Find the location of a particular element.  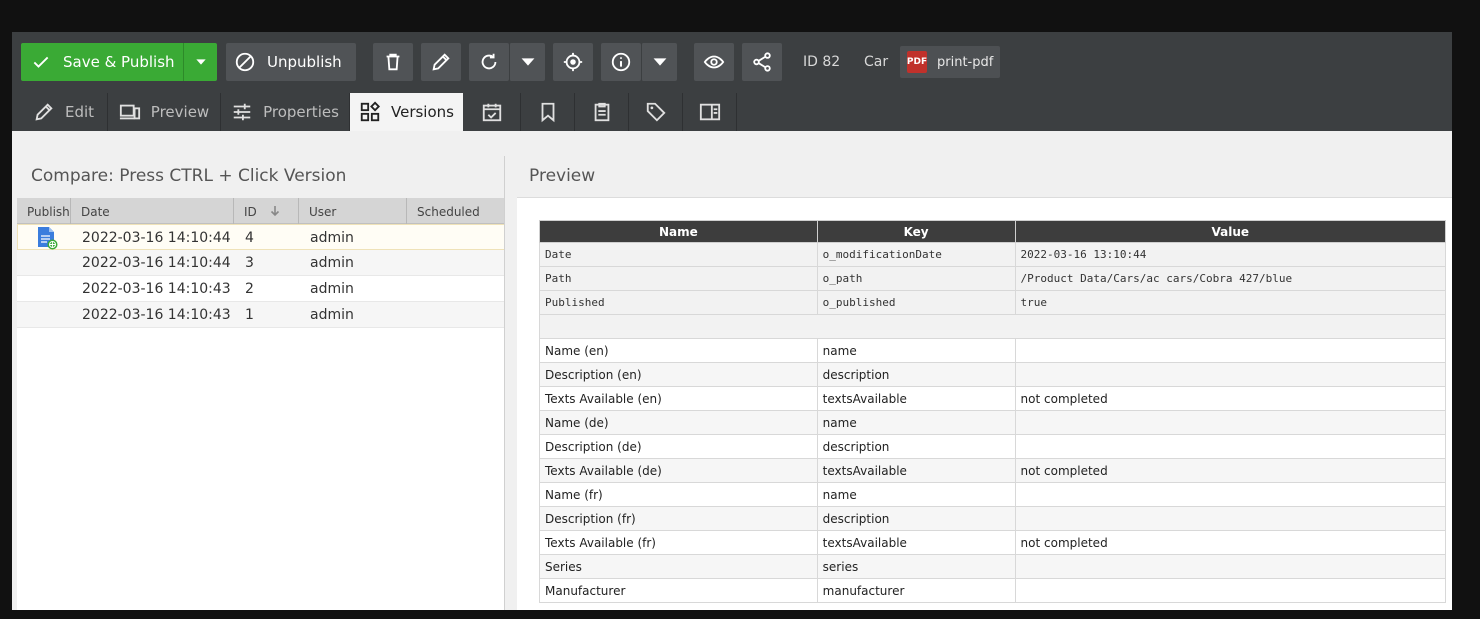

field-row: Name (de) name is located at coordinates (993, 422).